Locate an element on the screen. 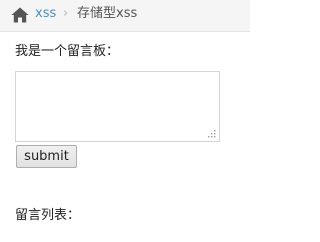 Image resolution: width=320 pixels, height=242 pixels. breadcrumb-link-xss: xss is located at coordinates (45, 14).